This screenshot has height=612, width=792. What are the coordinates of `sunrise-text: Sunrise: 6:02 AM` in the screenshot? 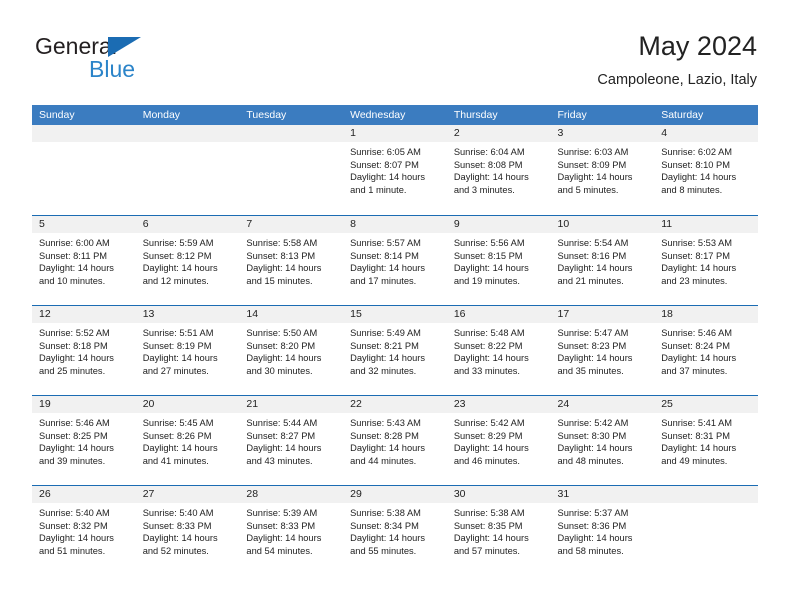 It's located at (697, 152).